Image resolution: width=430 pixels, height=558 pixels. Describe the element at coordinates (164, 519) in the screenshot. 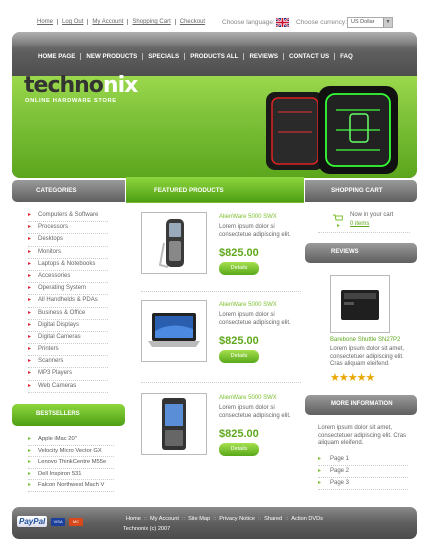

I see `footer-link-account: My Account` at that location.